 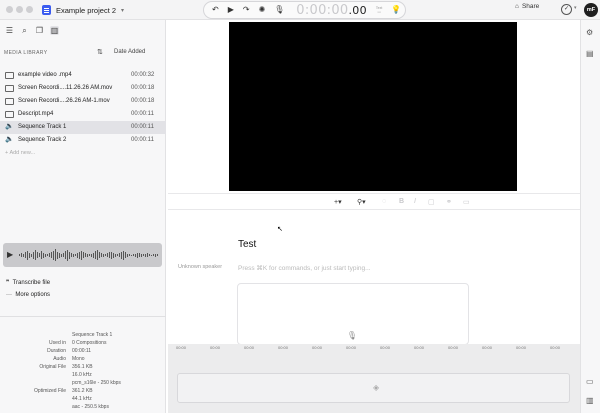 I want to click on comment-icon: ▢, so click(x=431, y=202).